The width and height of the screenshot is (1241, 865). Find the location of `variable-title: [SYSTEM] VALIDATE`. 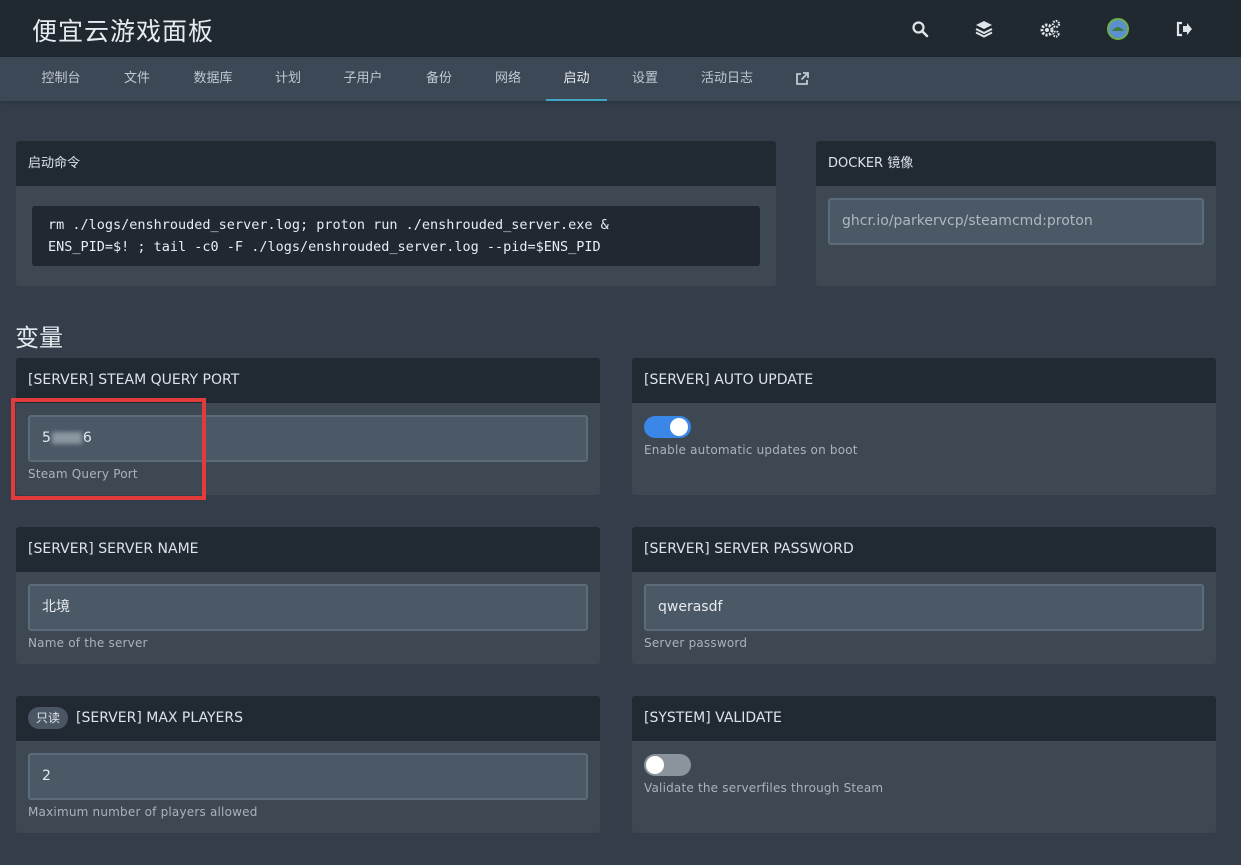

variable-title: [SYSTEM] VALIDATE is located at coordinates (713, 718).